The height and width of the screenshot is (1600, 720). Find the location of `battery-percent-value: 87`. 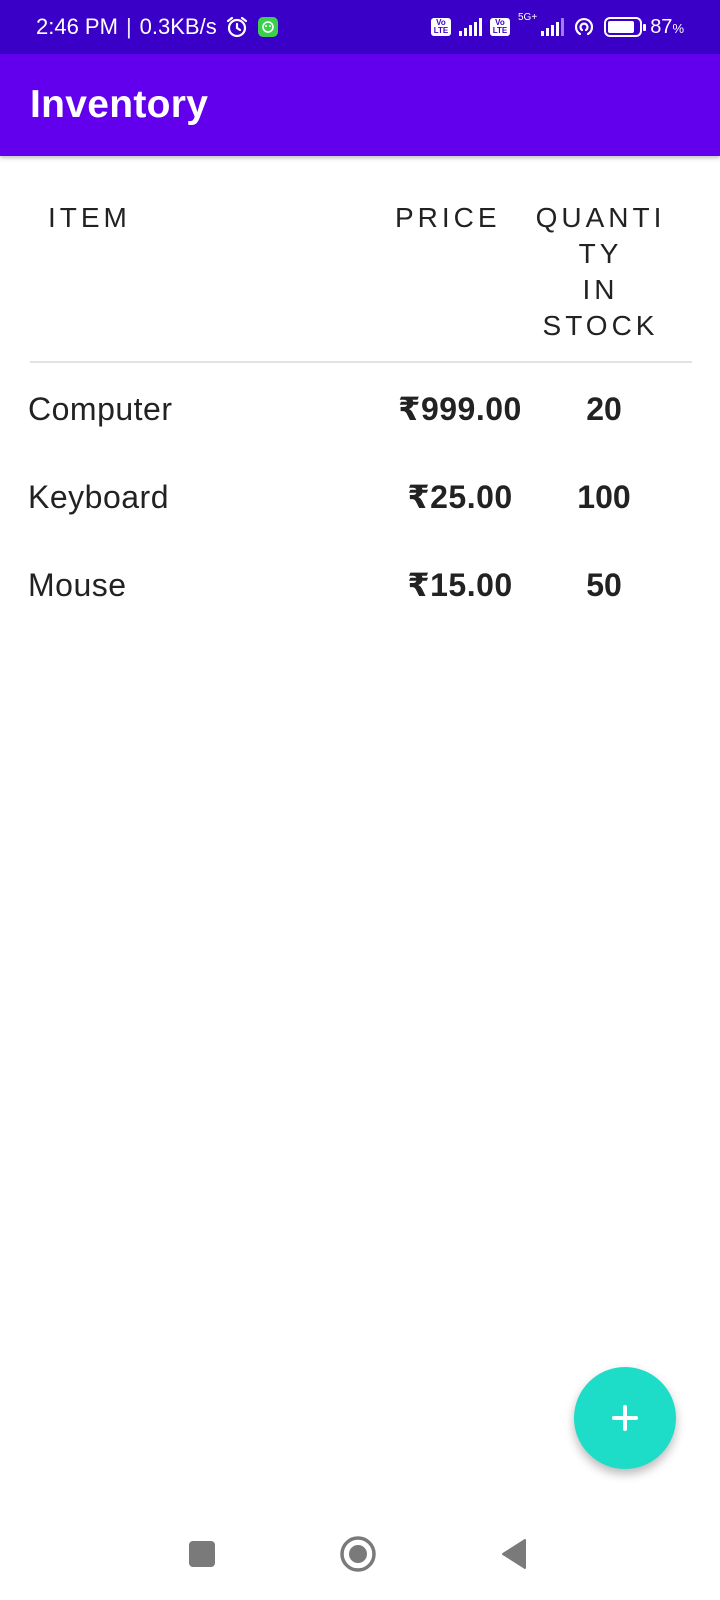

battery-percent-value: 87 is located at coordinates (661, 26).